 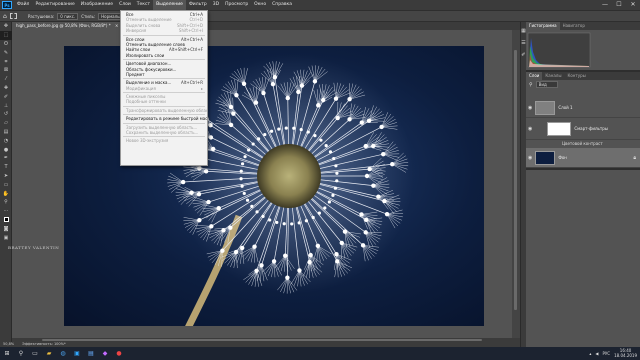 I want to click on menu-3d: 3D, so click(x=216, y=5).